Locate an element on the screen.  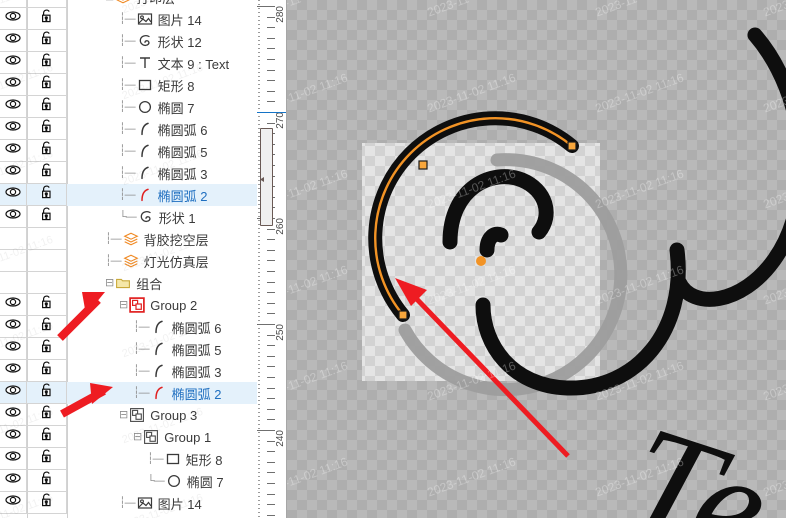
layer-row: ┆― 椭圆弧 2 is located at coordinates (128, 195).